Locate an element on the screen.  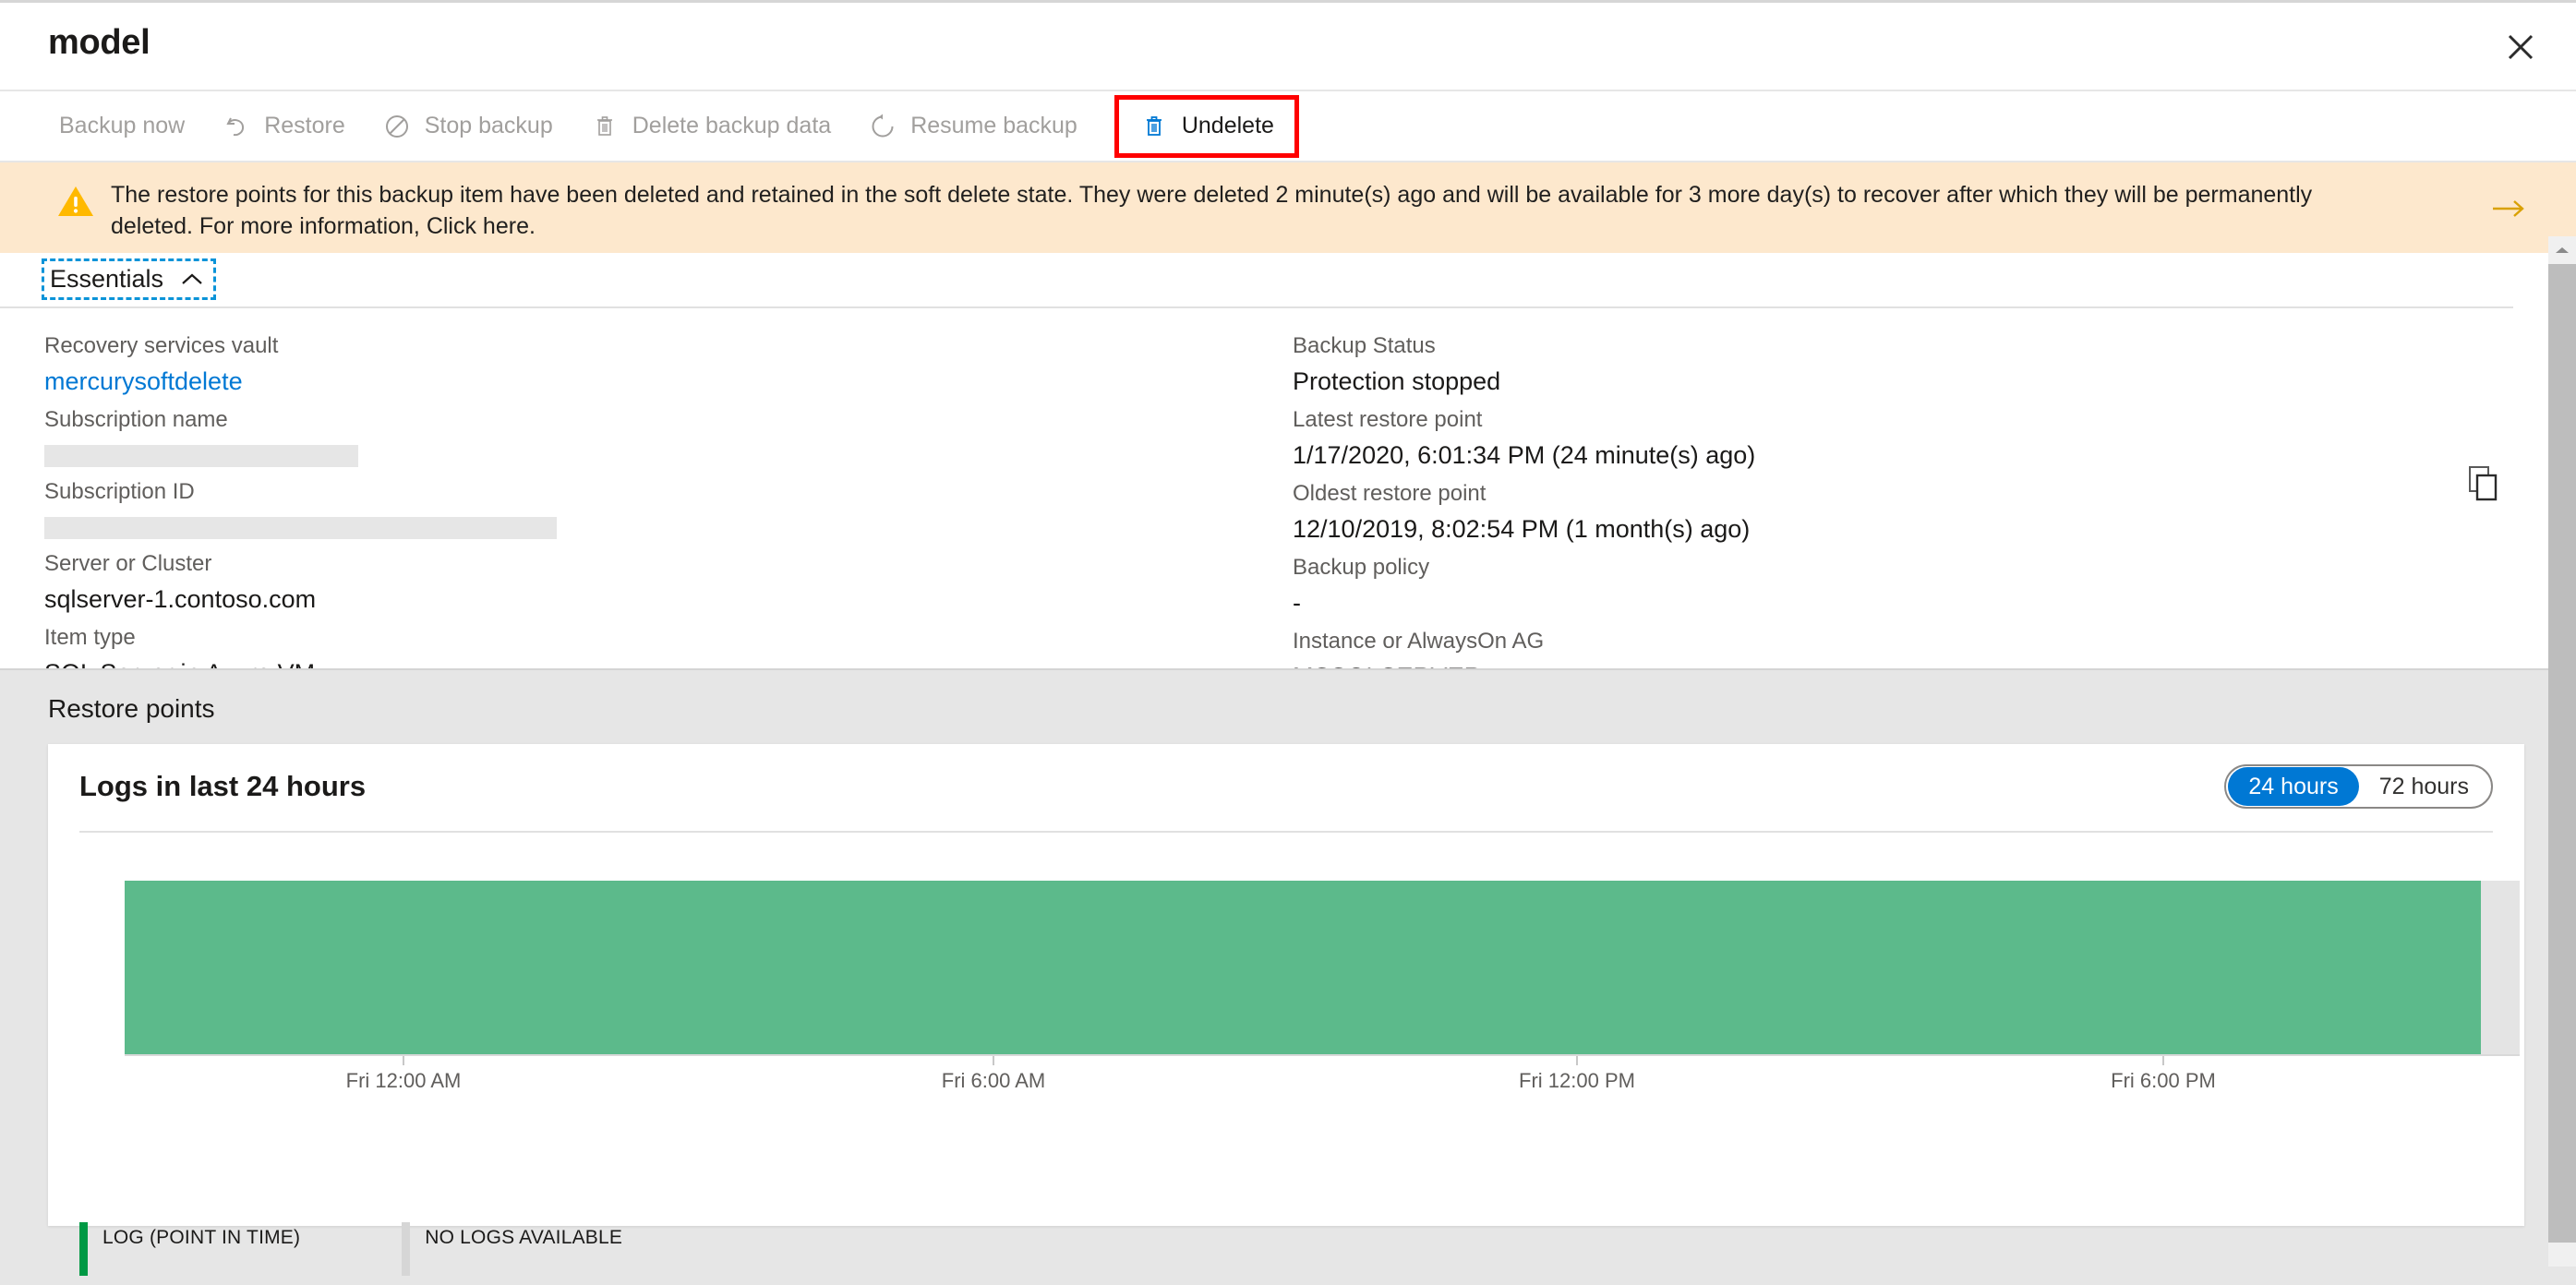
essentials-header: Essentials is located at coordinates (1288, 279).